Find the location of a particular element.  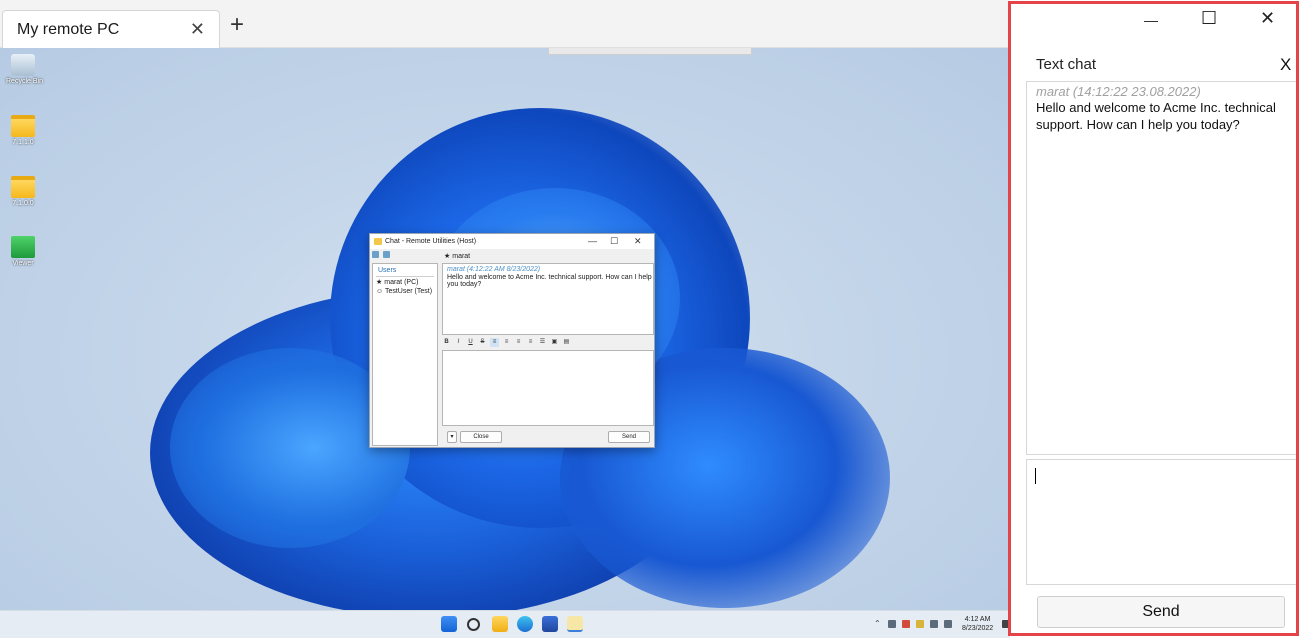

close-button: Close is located at coordinates (481, 437).